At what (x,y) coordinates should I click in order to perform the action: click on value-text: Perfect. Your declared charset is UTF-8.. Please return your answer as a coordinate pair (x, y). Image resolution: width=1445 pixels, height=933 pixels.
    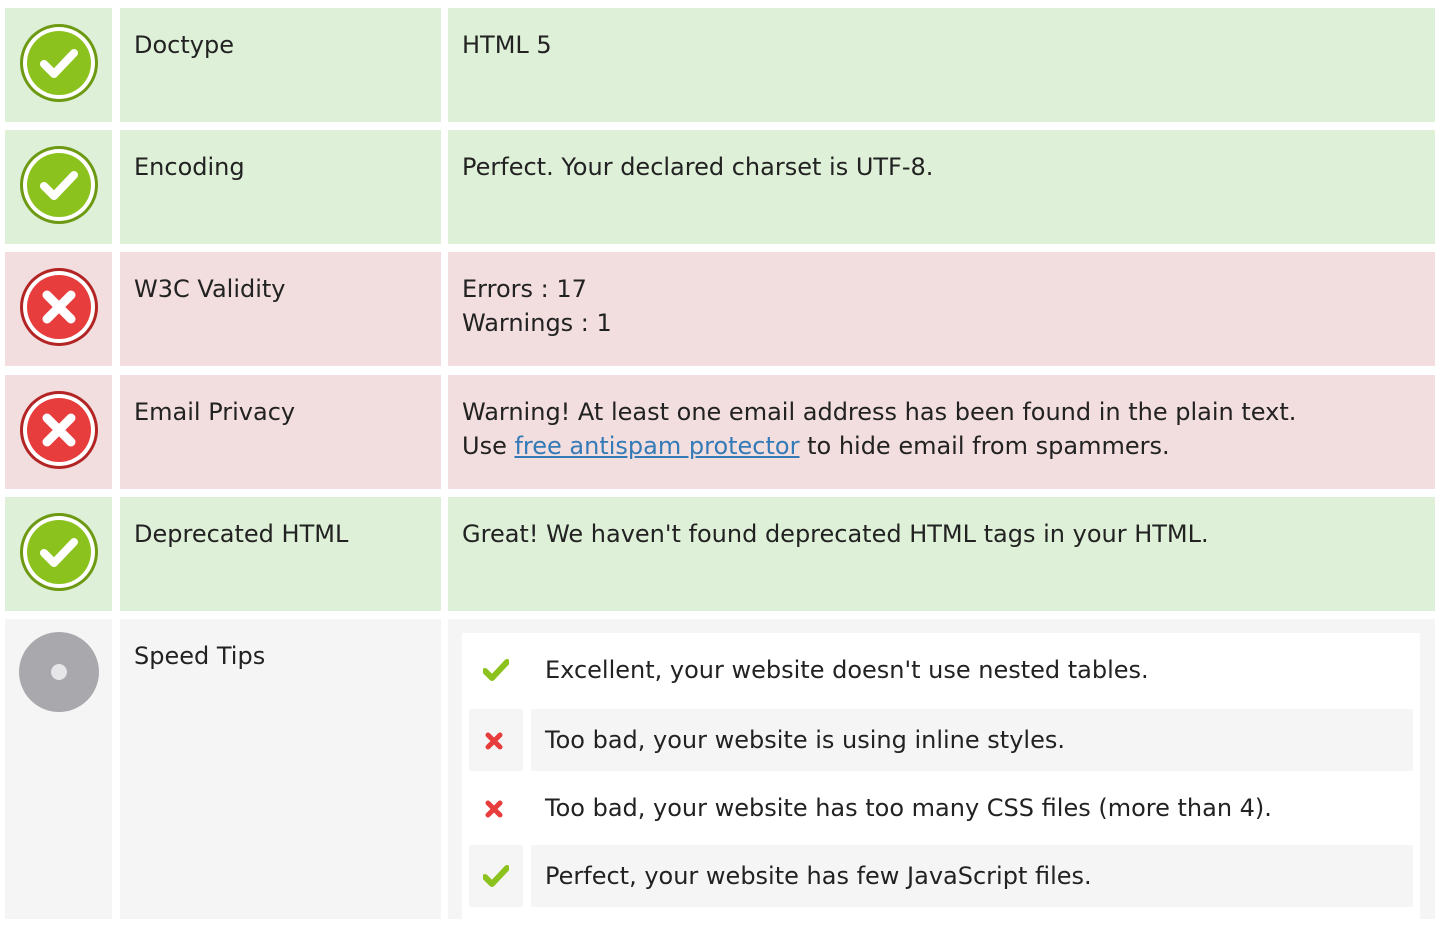
    Looking at the image, I should click on (698, 167).